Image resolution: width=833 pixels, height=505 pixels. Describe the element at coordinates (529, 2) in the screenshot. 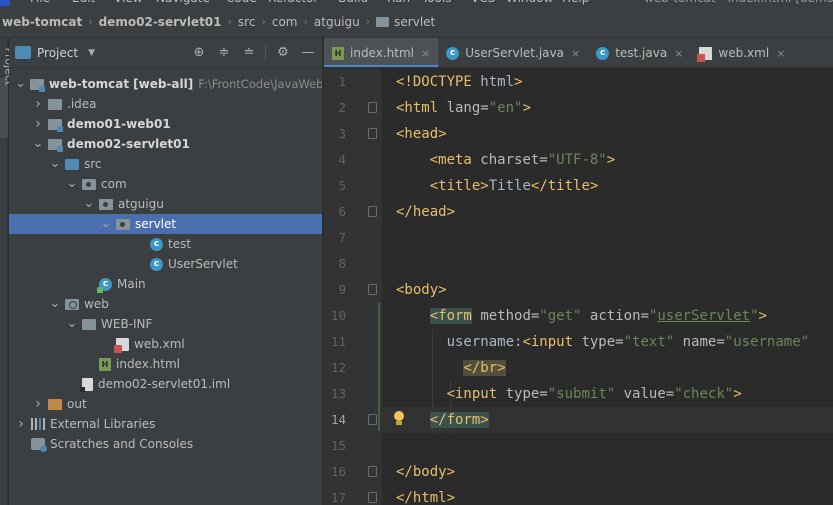

I see `menu-item-window: Window` at that location.